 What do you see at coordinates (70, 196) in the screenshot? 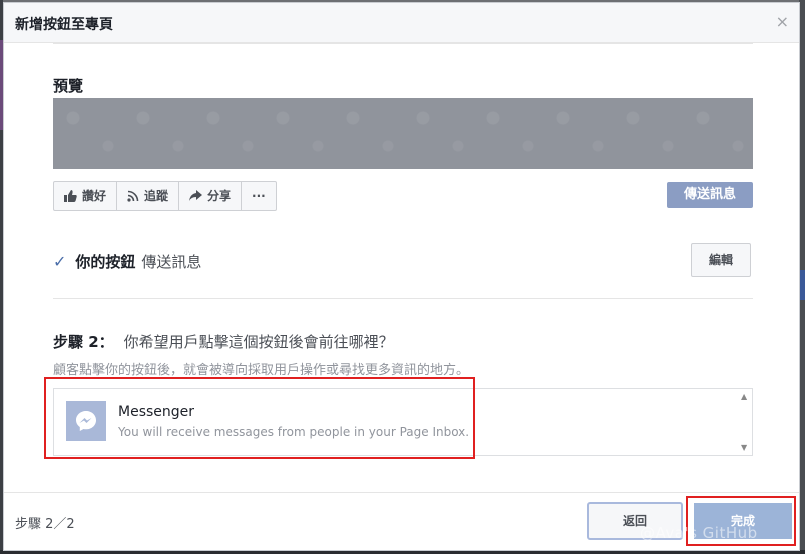
I see `thumbs-up-icon` at bounding box center [70, 196].